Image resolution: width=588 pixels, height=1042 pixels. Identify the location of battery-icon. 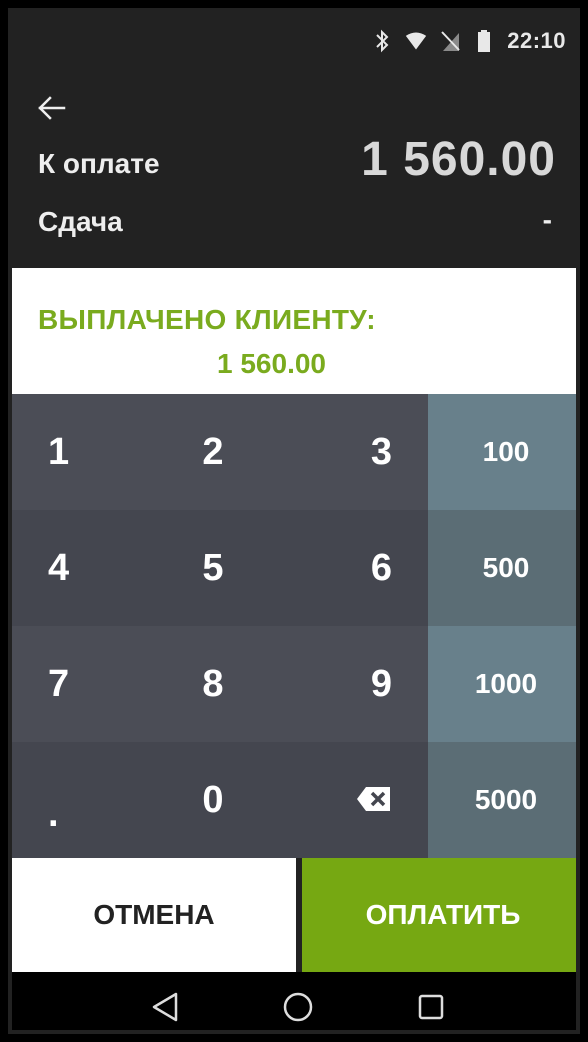
(484, 41).